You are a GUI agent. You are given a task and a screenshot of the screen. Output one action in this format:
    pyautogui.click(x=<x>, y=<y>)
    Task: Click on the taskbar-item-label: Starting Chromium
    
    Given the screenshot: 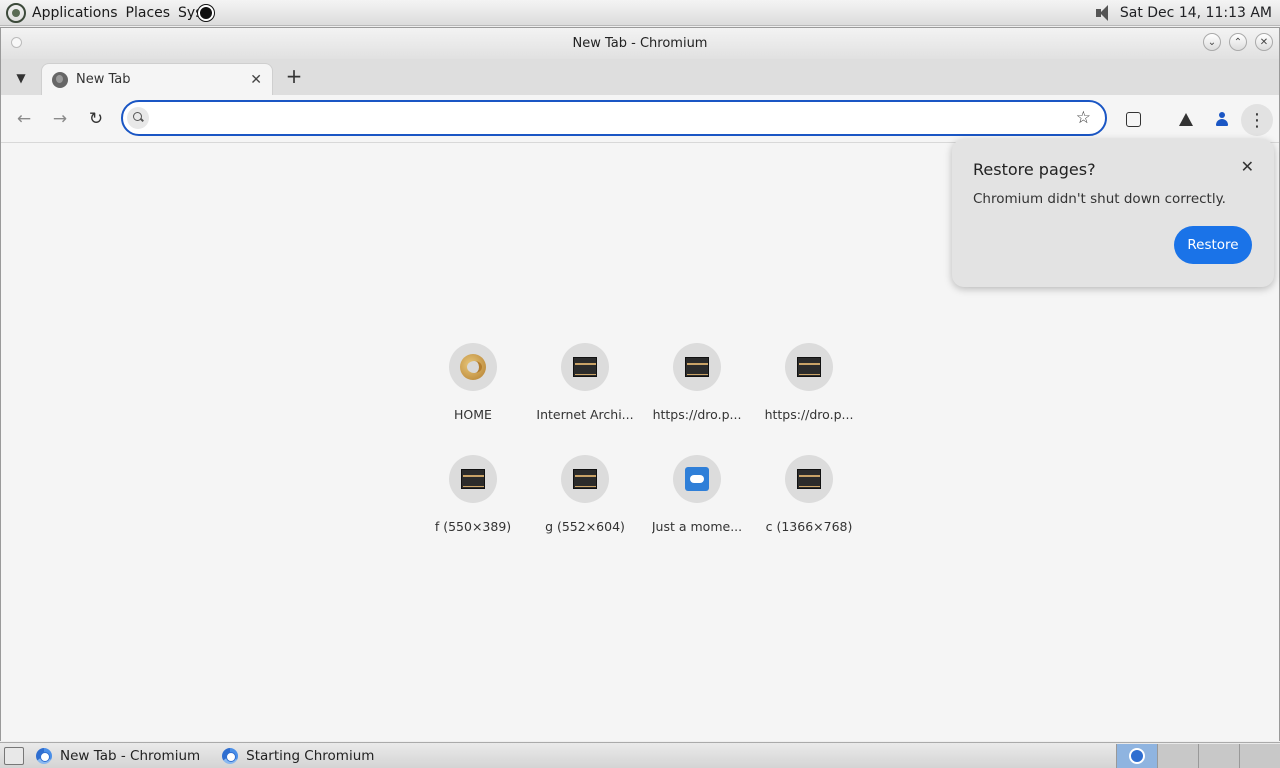 What is the action you would take?
    pyautogui.click(x=310, y=755)
    